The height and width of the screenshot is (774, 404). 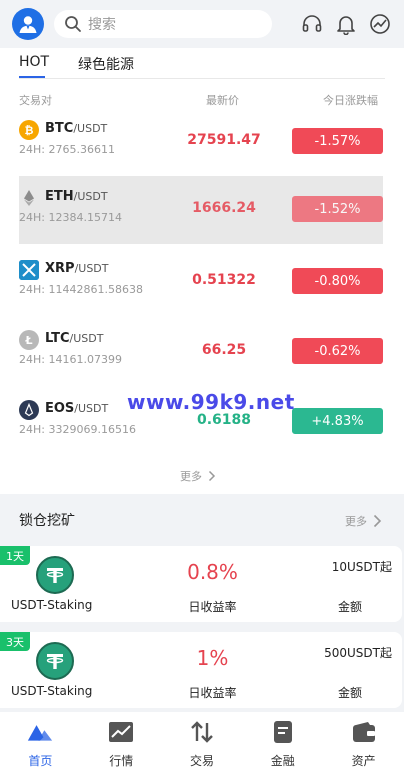 What do you see at coordinates (29, 410) in the screenshot?
I see `eos-icon` at bounding box center [29, 410].